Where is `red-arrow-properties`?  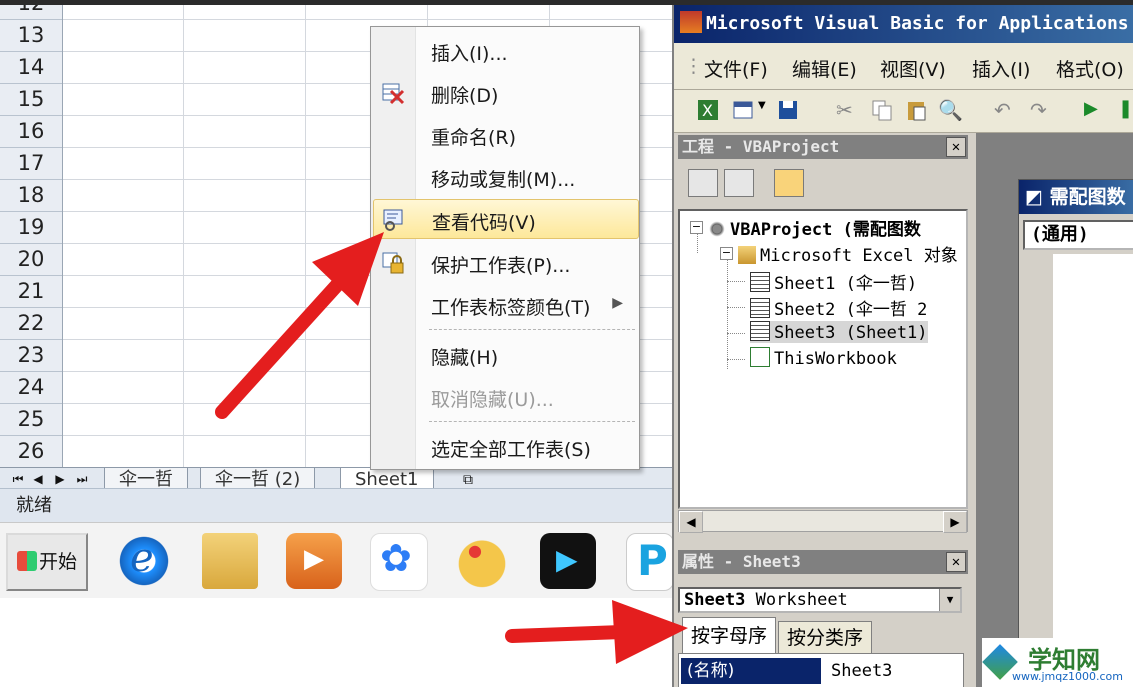
red-arrow-properties is located at coordinates (596, 632).